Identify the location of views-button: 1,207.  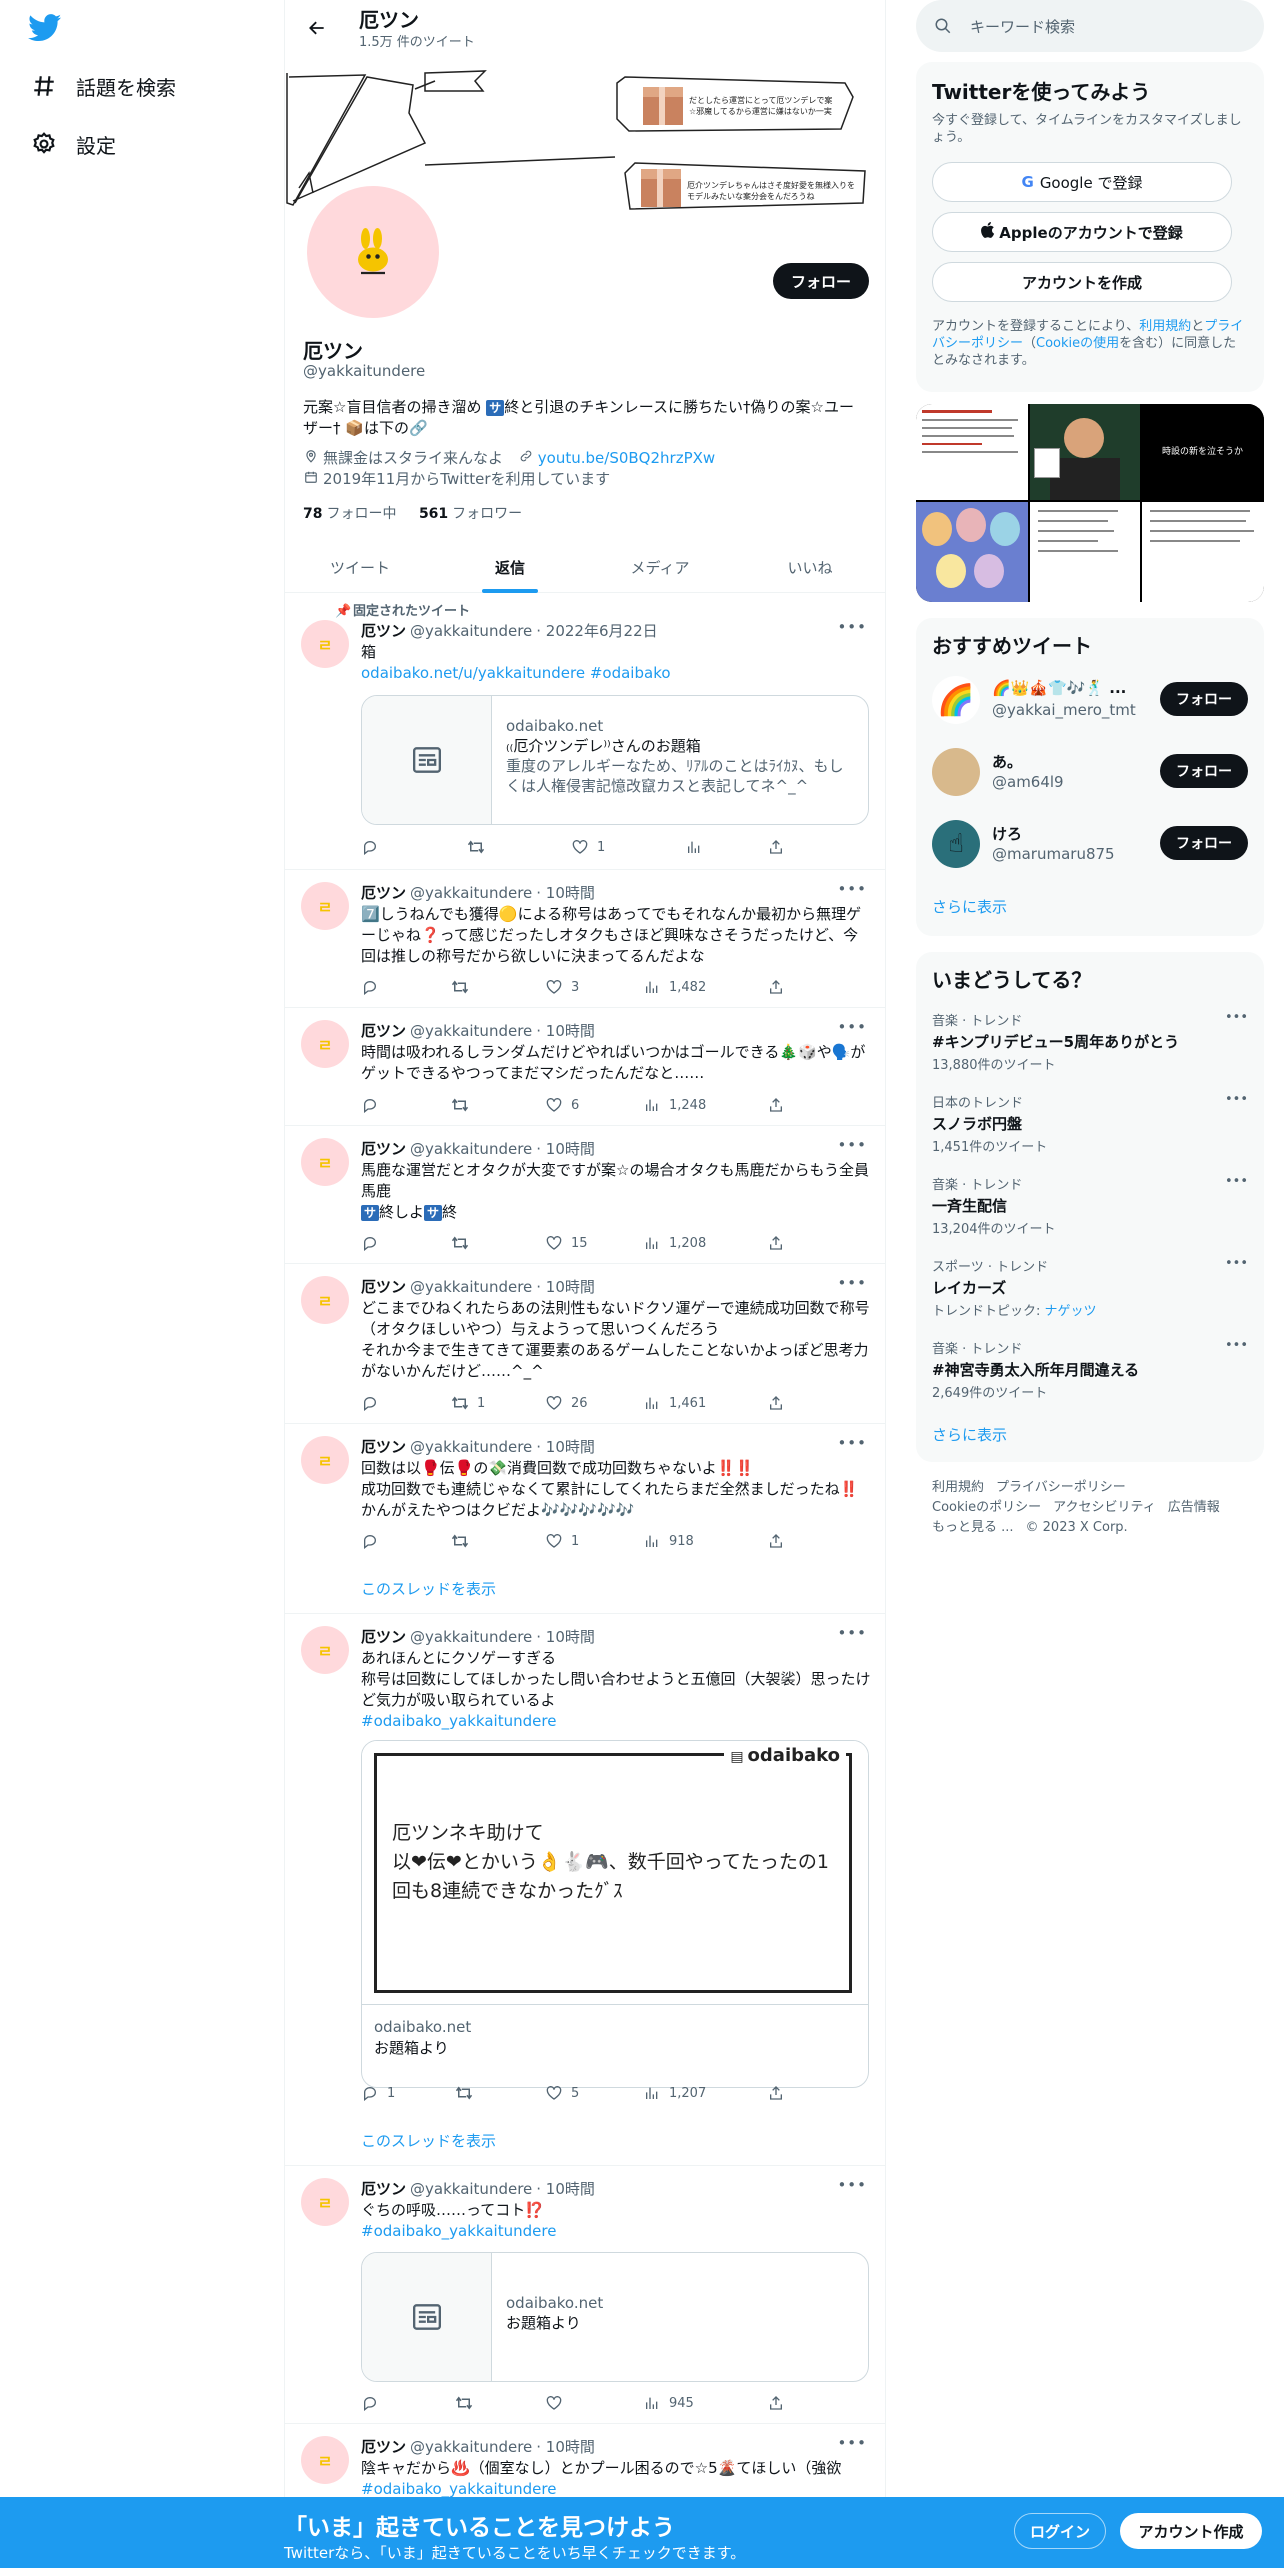
(674, 2093).